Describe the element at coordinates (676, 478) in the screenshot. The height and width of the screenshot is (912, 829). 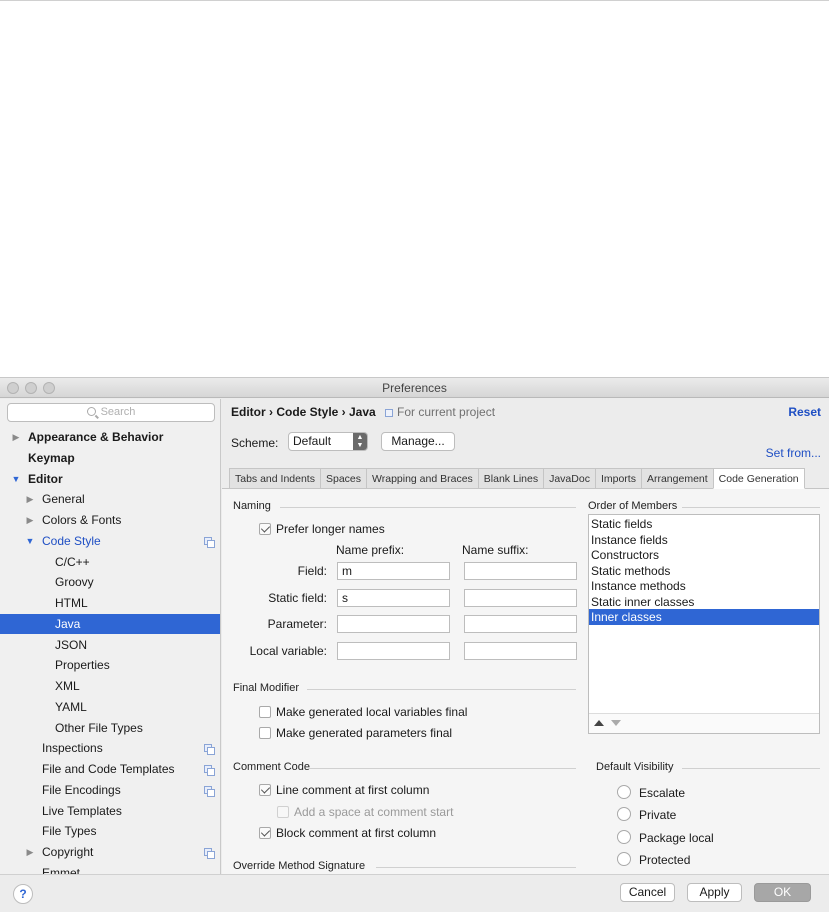
I see `tab-arrangement: Arrangement` at that location.